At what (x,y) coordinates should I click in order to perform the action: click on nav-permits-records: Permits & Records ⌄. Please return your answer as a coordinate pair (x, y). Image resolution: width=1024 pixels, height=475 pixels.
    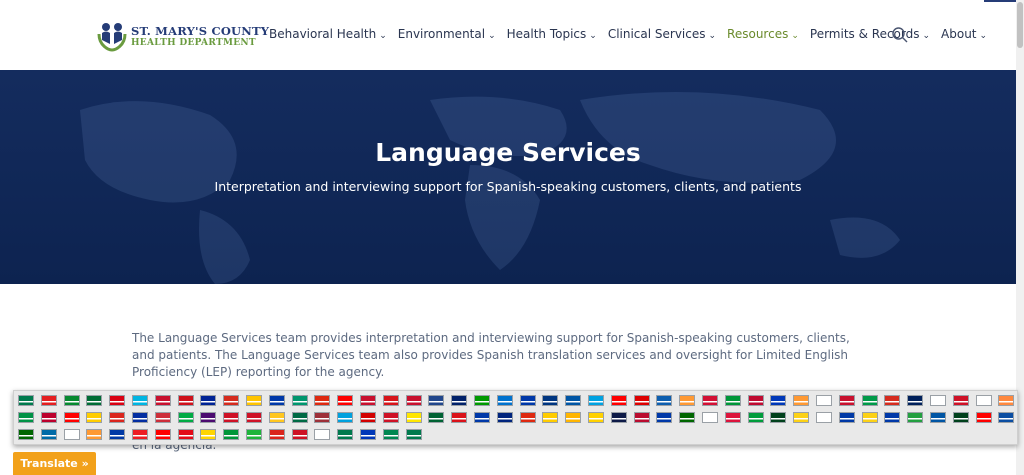
    Looking at the image, I should click on (870, 34).